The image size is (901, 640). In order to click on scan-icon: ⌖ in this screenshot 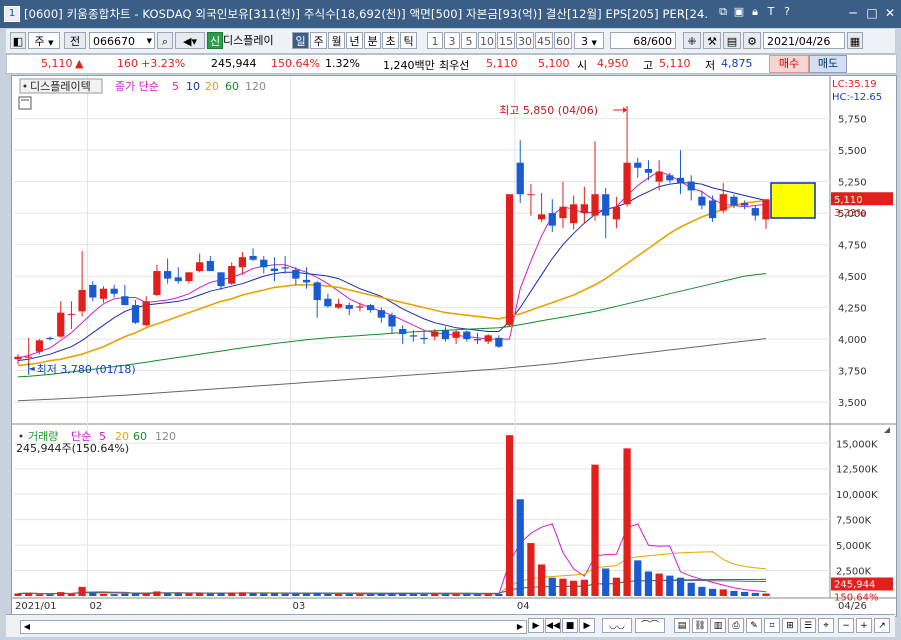, I will do `click(826, 626)`.